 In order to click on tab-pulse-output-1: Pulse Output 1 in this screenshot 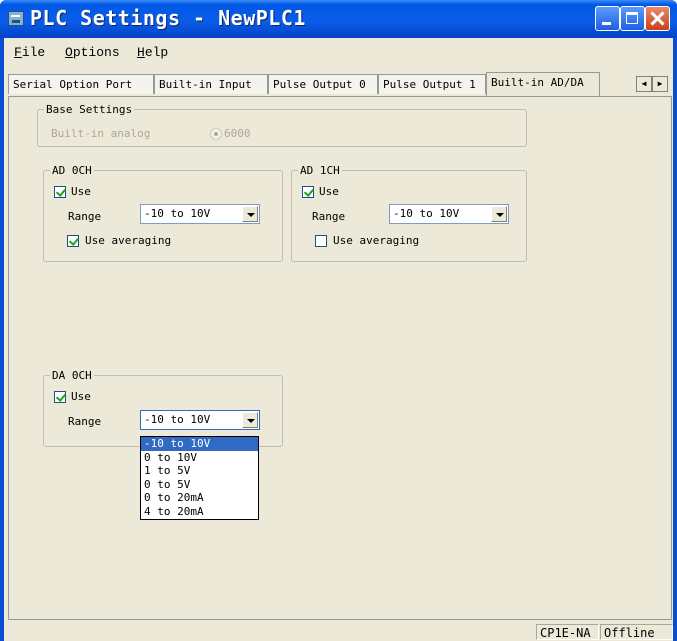, I will do `click(432, 84)`.